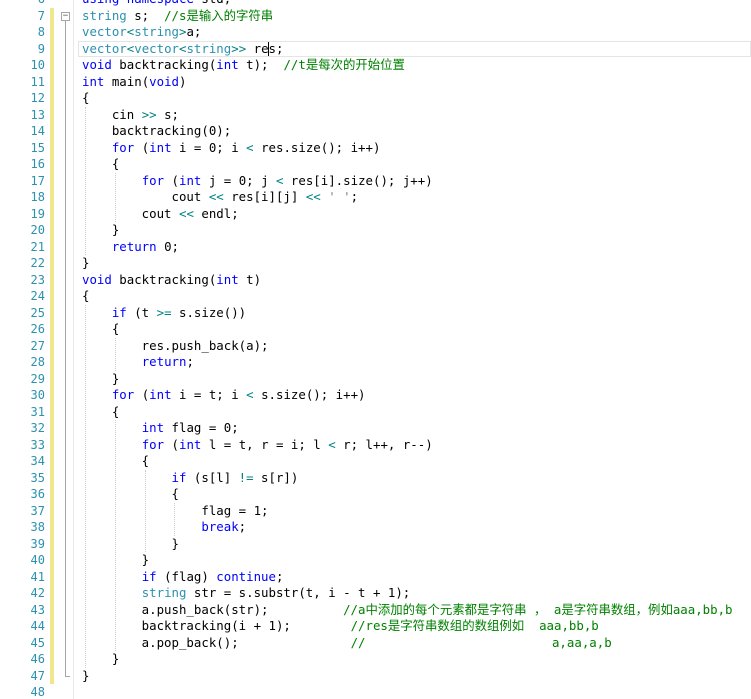 The image size is (751, 699). I want to click on code-line: 19 cout << endl;, so click(375, 214).